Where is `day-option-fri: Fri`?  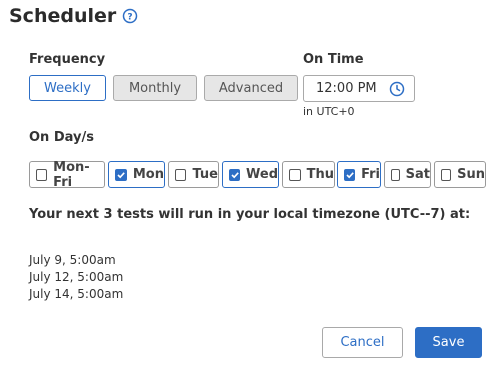 day-option-fri: Fri is located at coordinates (359, 174).